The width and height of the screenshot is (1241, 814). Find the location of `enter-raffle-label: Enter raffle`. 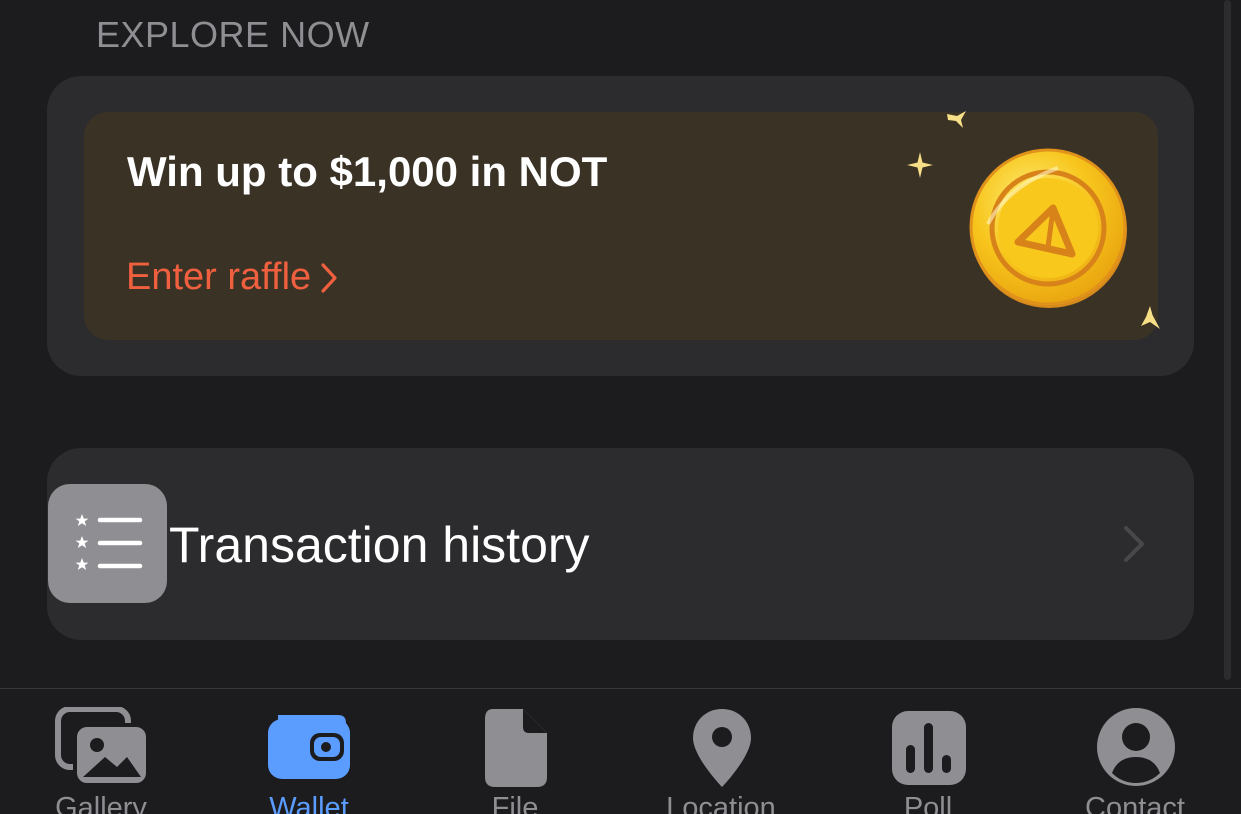

enter-raffle-label: Enter raffle is located at coordinates (219, 277).